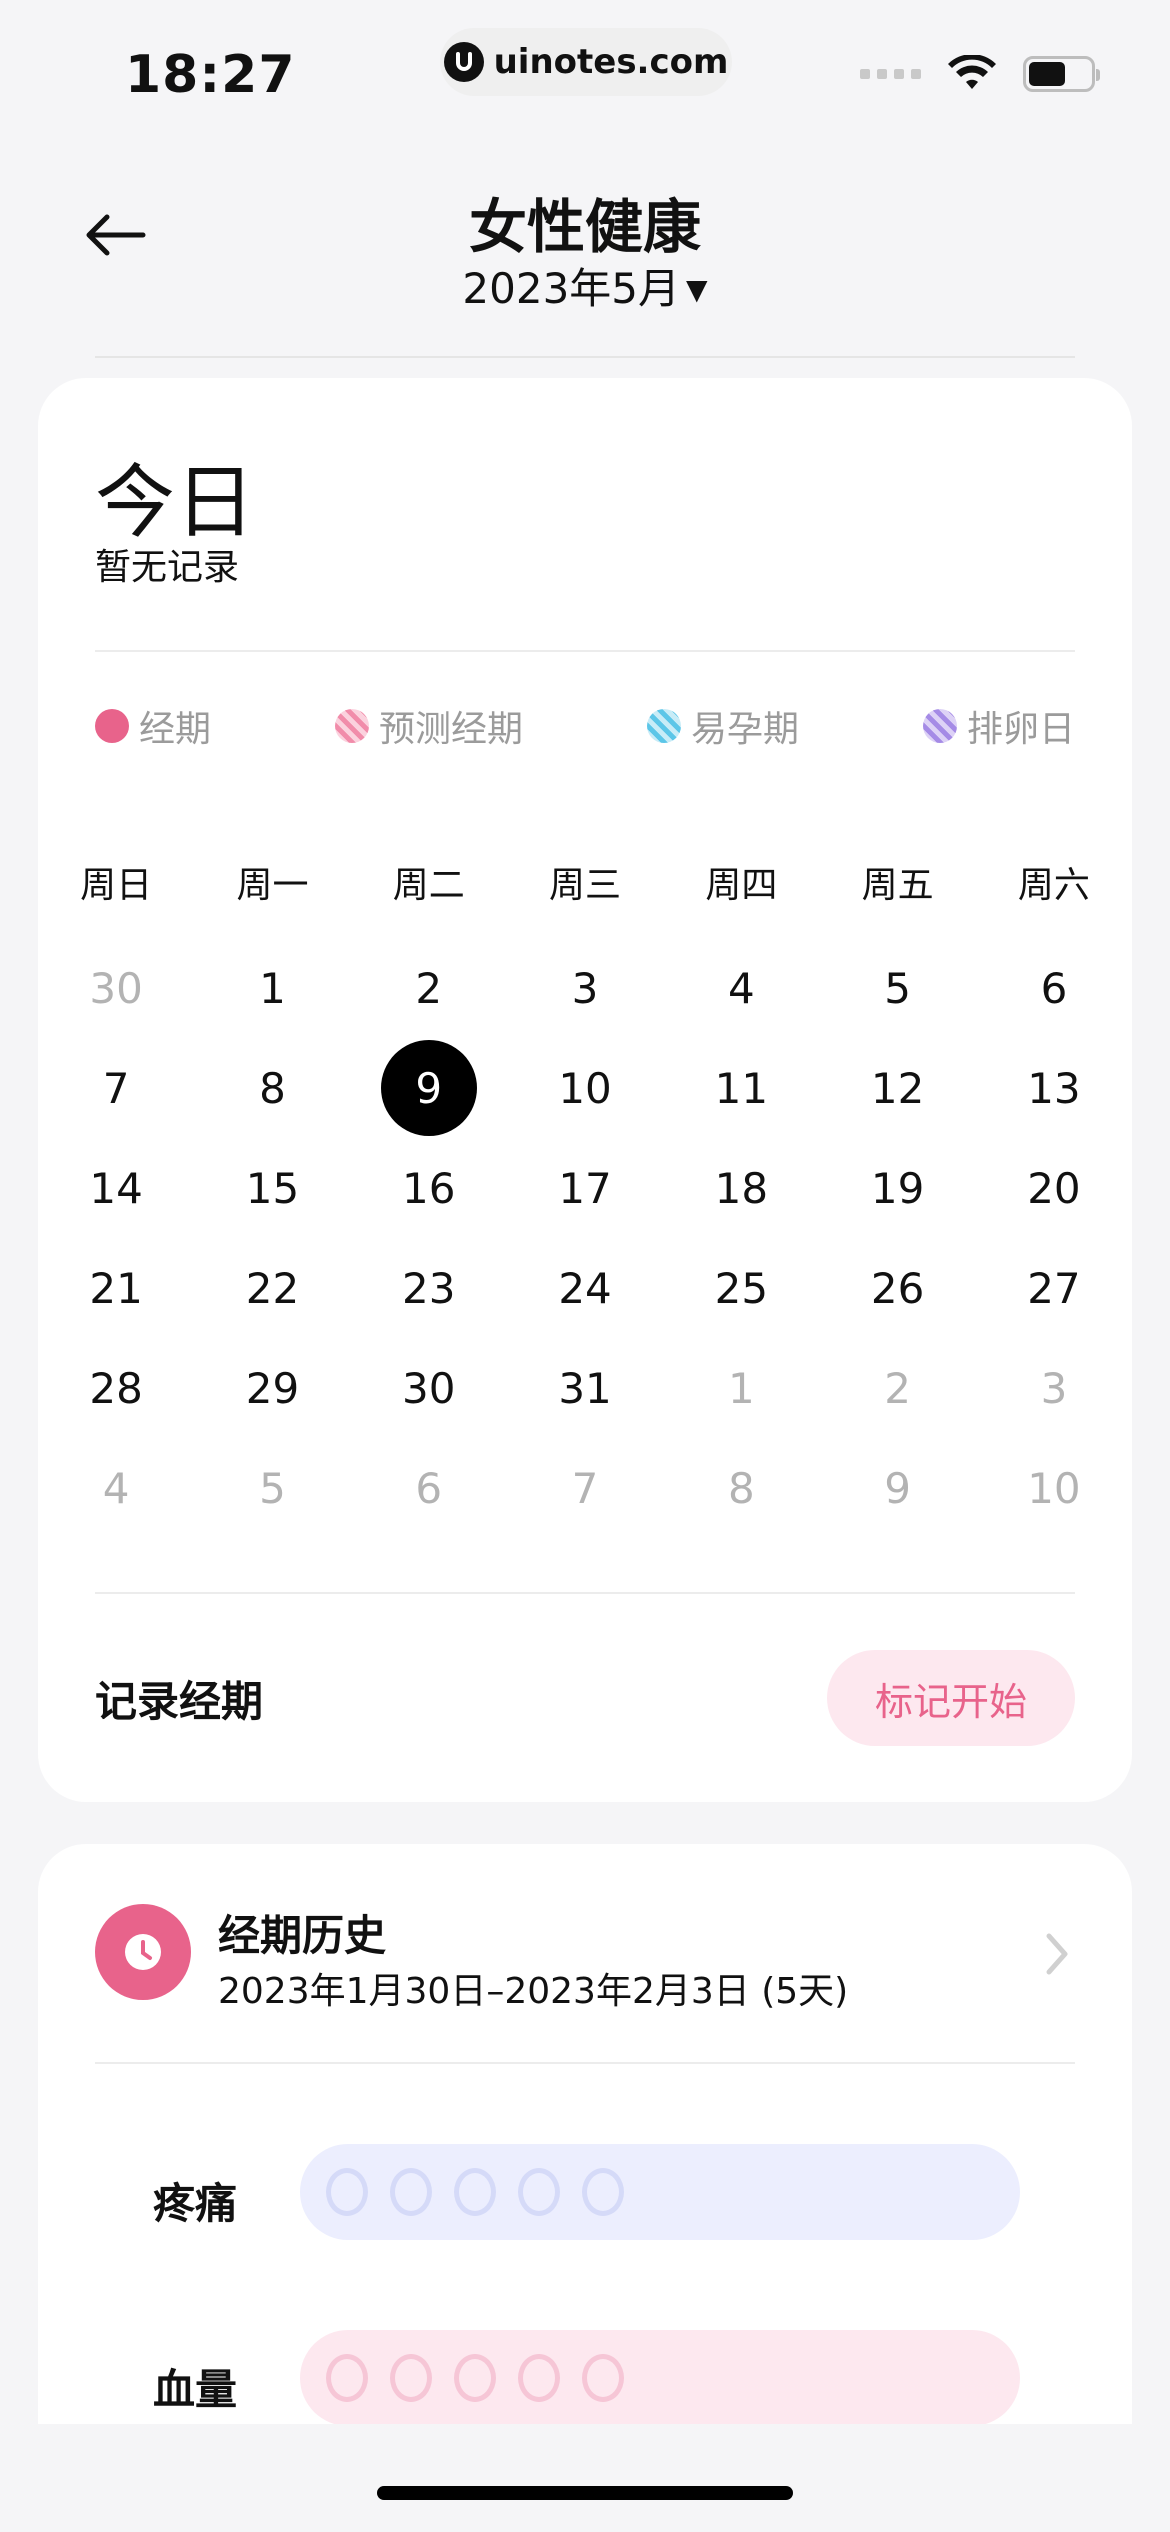  Describe the element at coordinates (429, 1188) in the screenshot. I see `calendar-day: 16` at that location.